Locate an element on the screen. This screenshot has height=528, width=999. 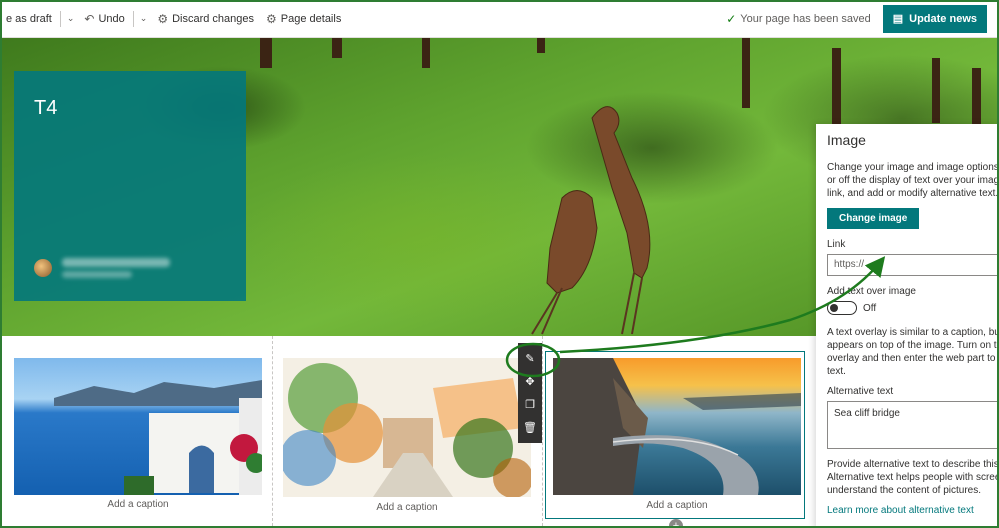
learn-more-link: Learn more about alternative text is located at coordinates (913, 510).